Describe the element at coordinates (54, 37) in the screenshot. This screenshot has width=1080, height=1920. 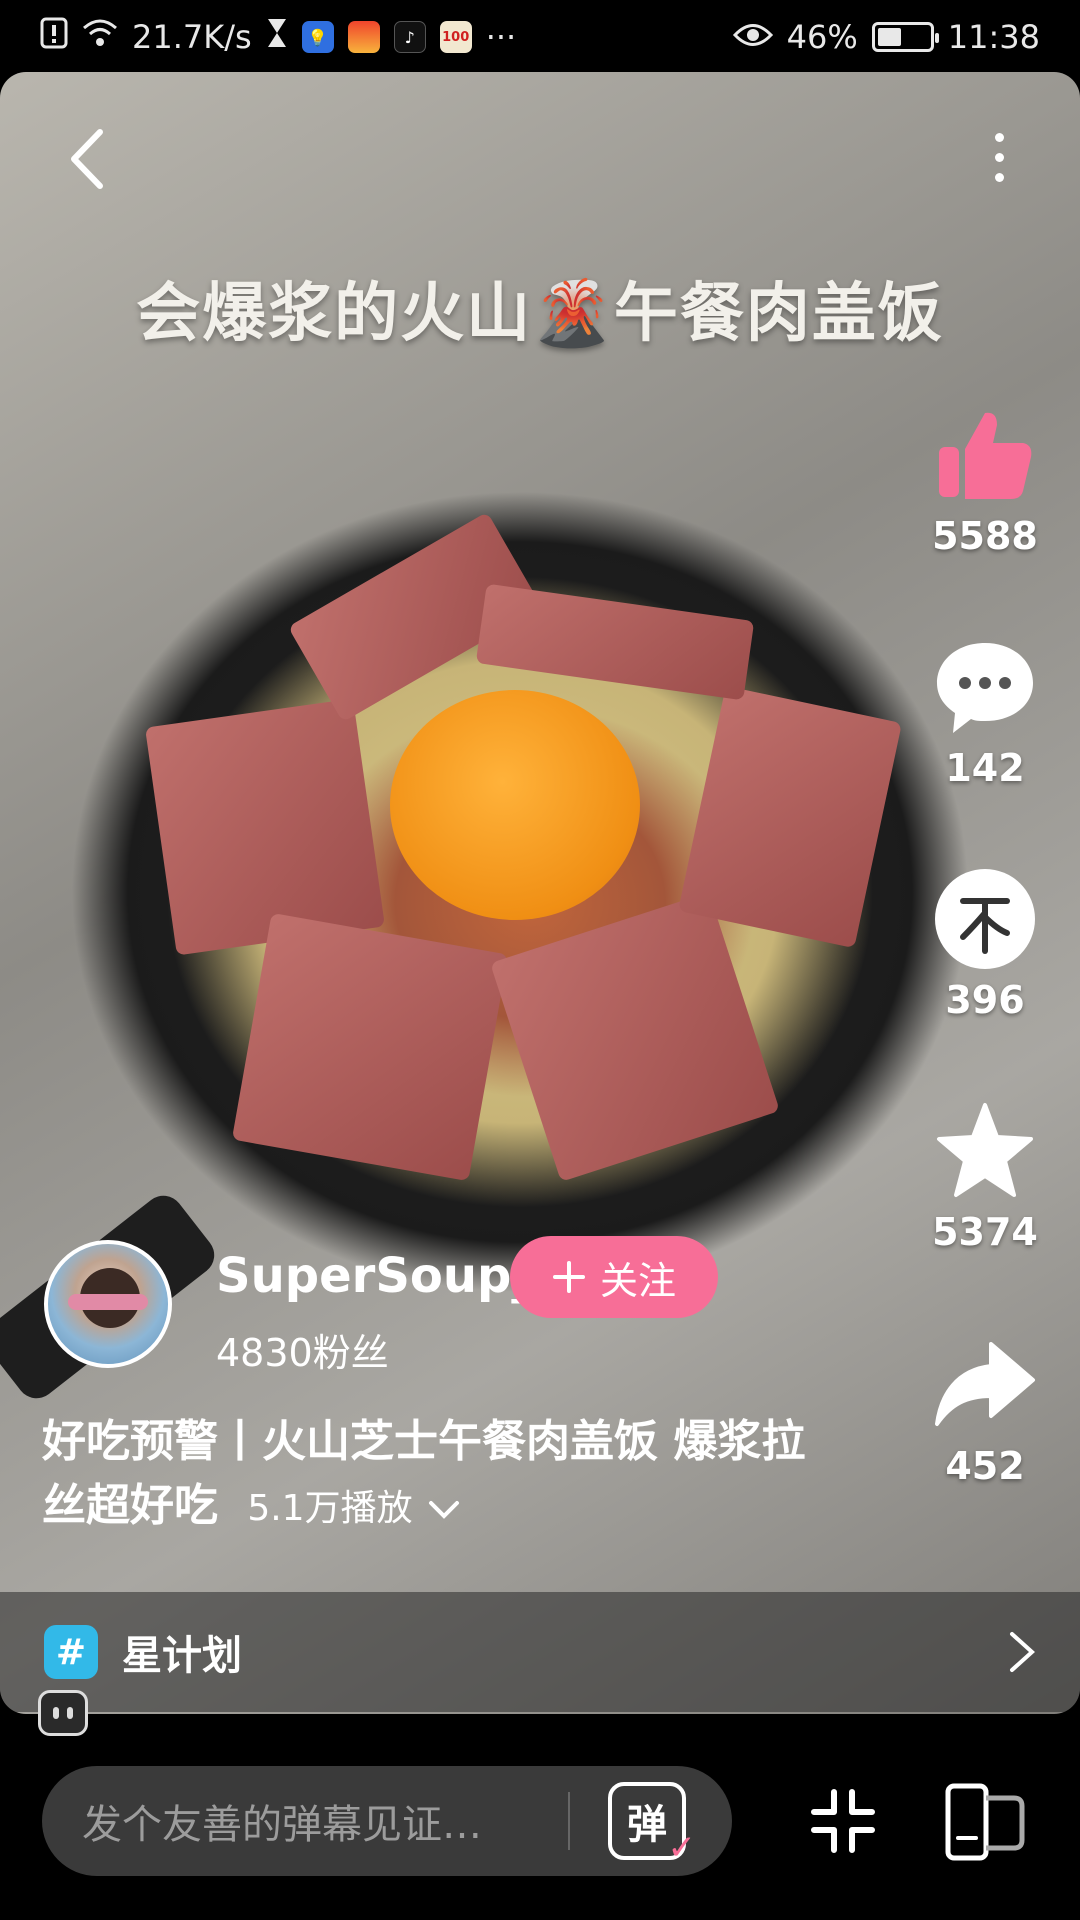
I see `alert-icon` at that location.